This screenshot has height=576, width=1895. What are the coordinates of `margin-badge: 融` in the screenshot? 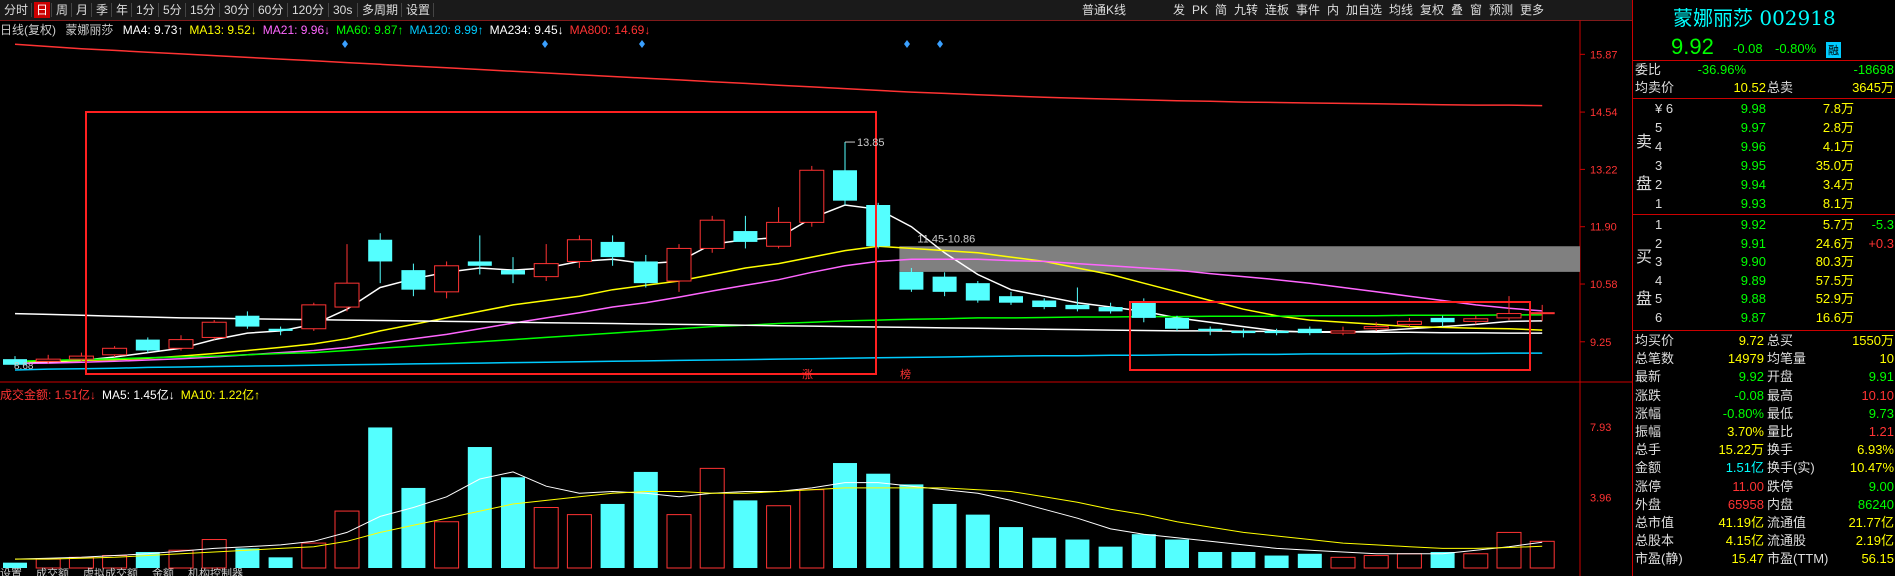 It's located at (1833, 50).